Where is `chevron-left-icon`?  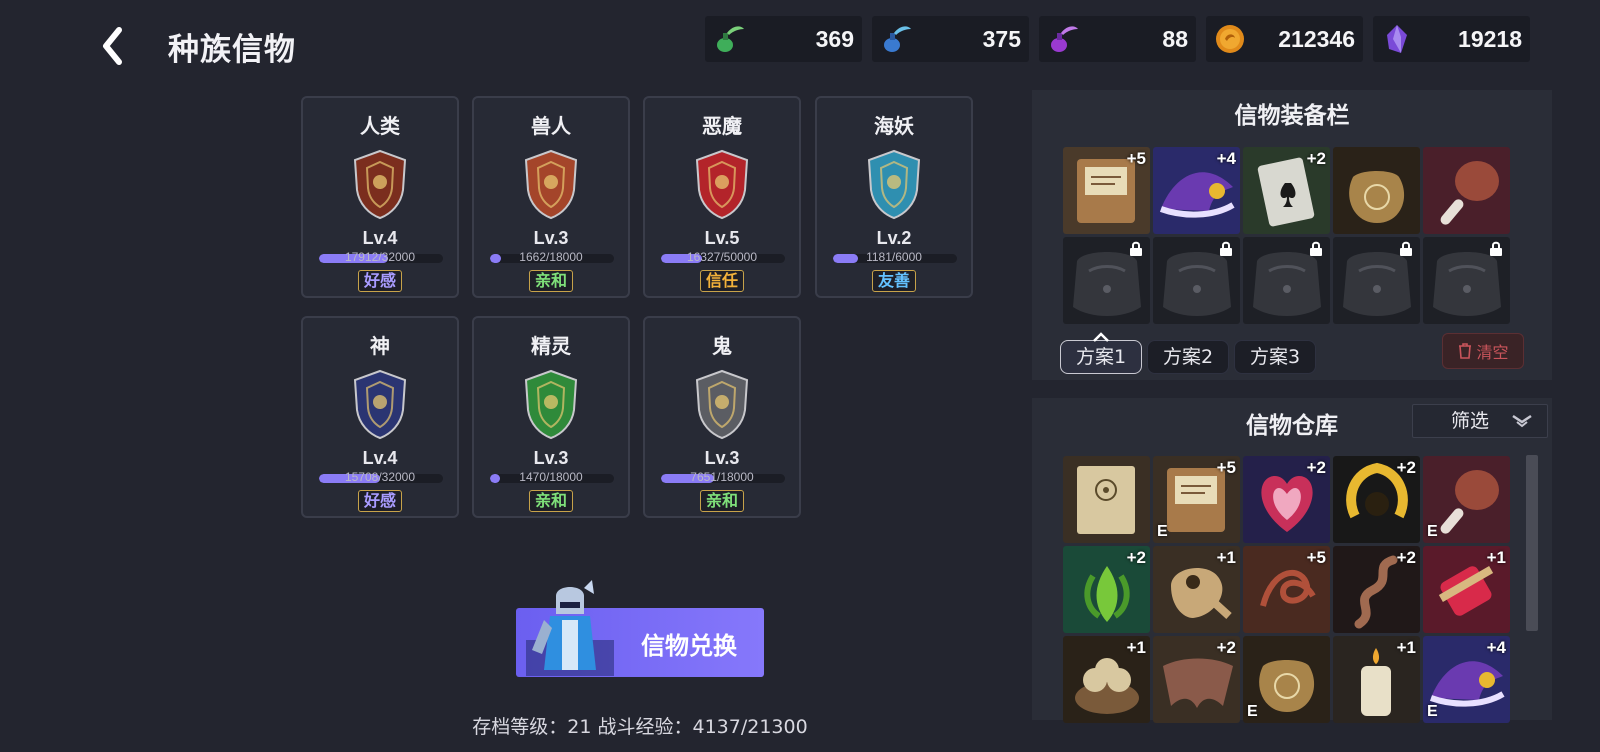 chevron-left-icon is located at coordinates (112, 46).